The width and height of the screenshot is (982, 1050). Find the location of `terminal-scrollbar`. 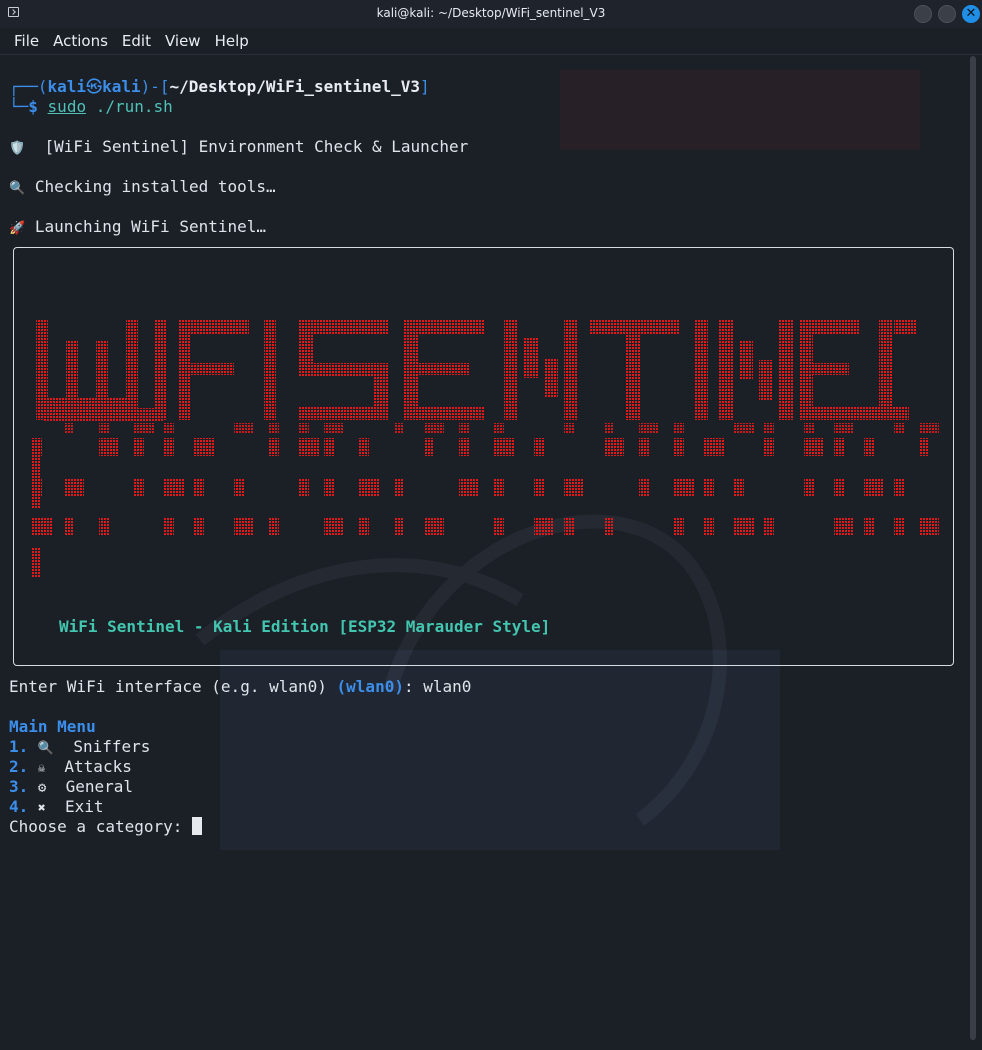

terminal-scrollbar is located at coordinates (973, 548).